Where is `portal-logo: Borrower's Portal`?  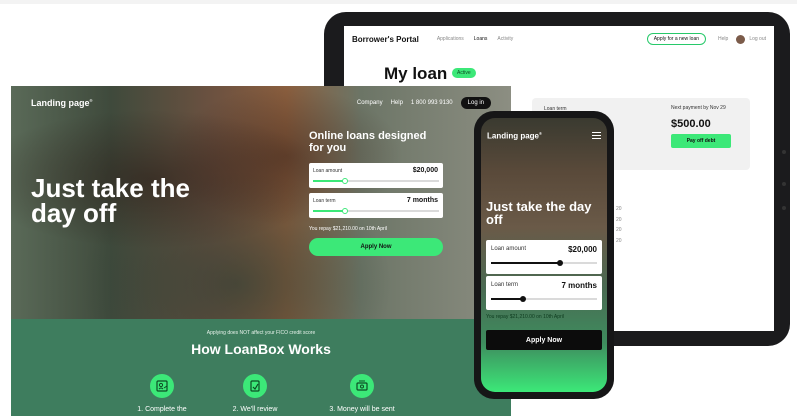
portal-logo: Borrower's Portal is located at coordinates (385, 39).